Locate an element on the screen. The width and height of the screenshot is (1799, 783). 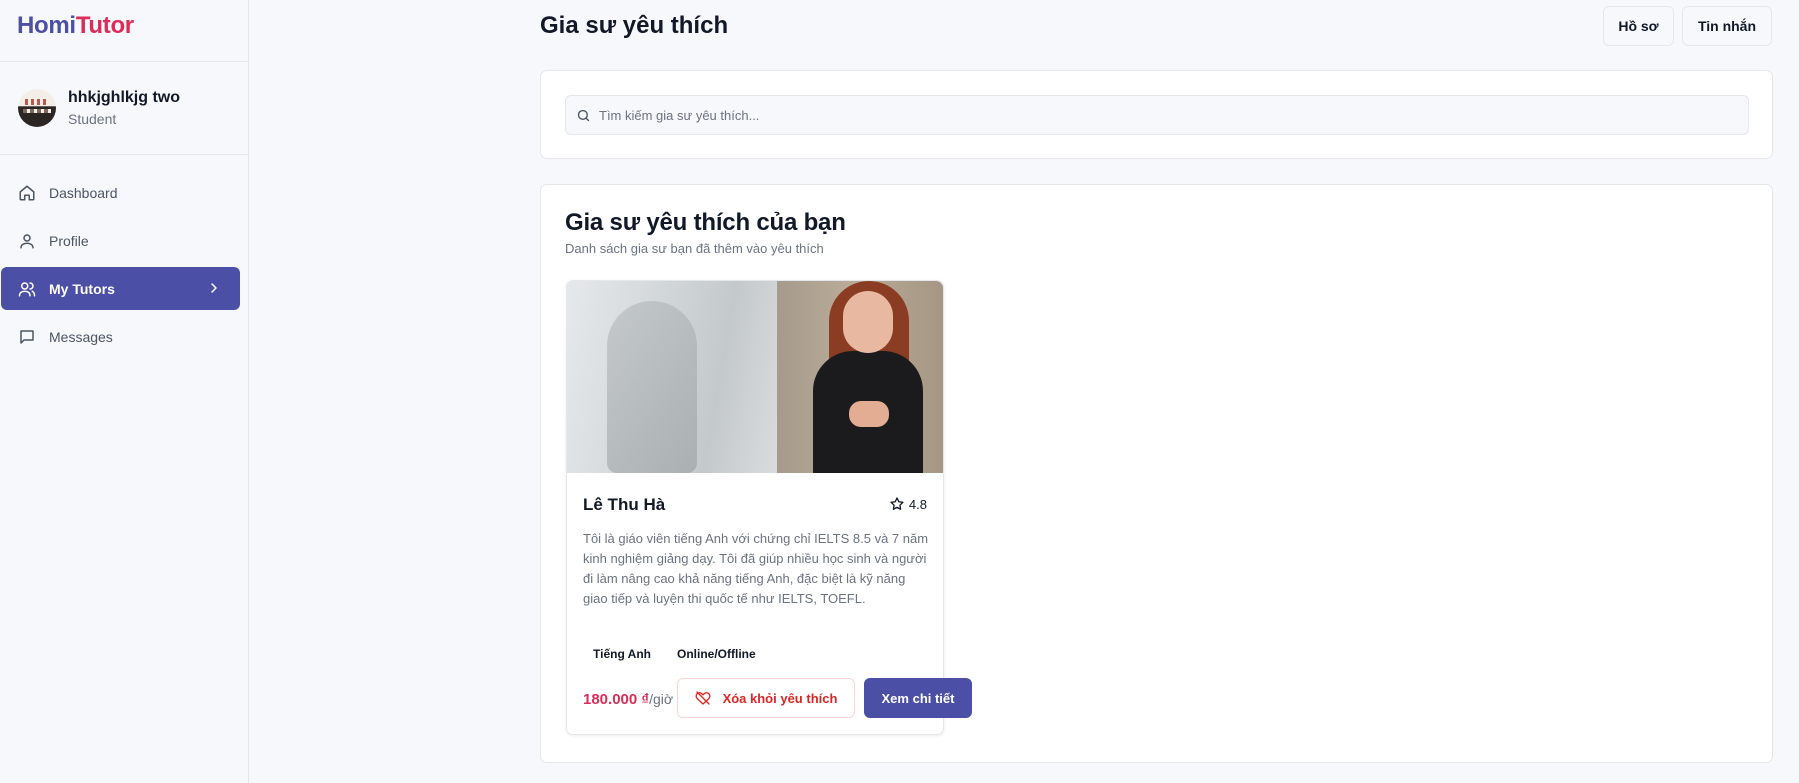
price-unit: /giờ is located at coordinates (661, 699).